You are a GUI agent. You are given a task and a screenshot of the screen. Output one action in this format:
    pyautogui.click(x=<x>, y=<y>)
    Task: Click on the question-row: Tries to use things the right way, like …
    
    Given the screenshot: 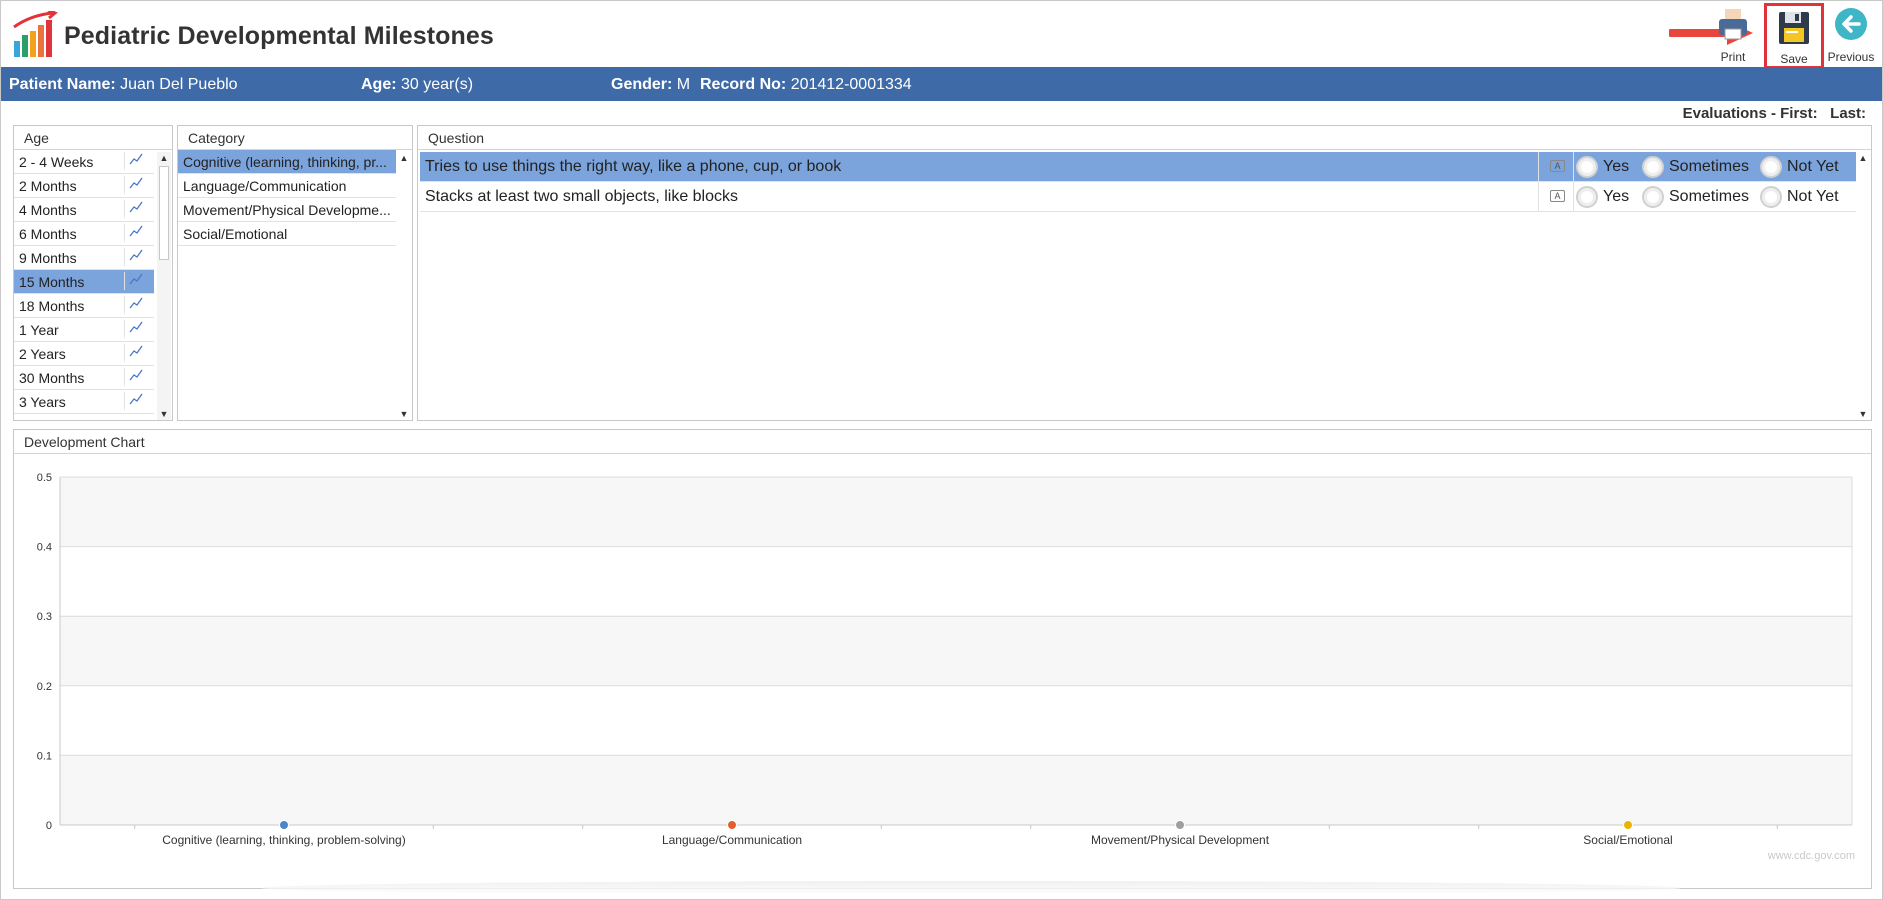 What is the action you would take?
    pyautogui.click(x=1138, y=167)
    